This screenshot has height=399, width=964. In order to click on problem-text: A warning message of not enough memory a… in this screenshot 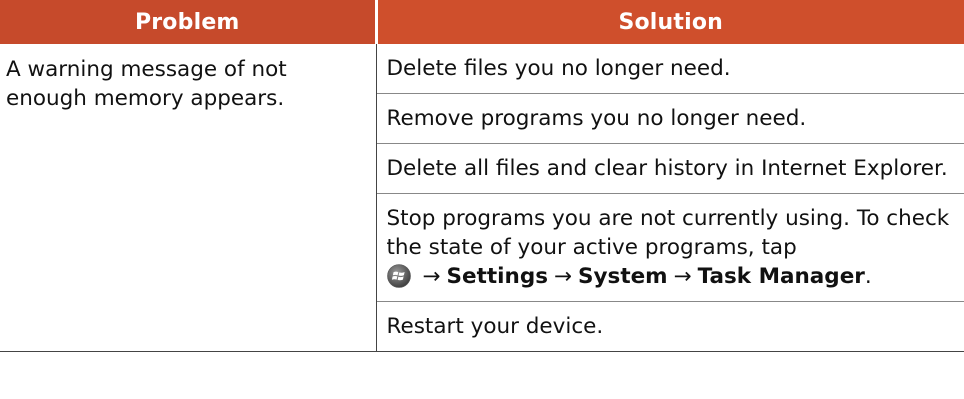, I will do `click(146, 84)`.